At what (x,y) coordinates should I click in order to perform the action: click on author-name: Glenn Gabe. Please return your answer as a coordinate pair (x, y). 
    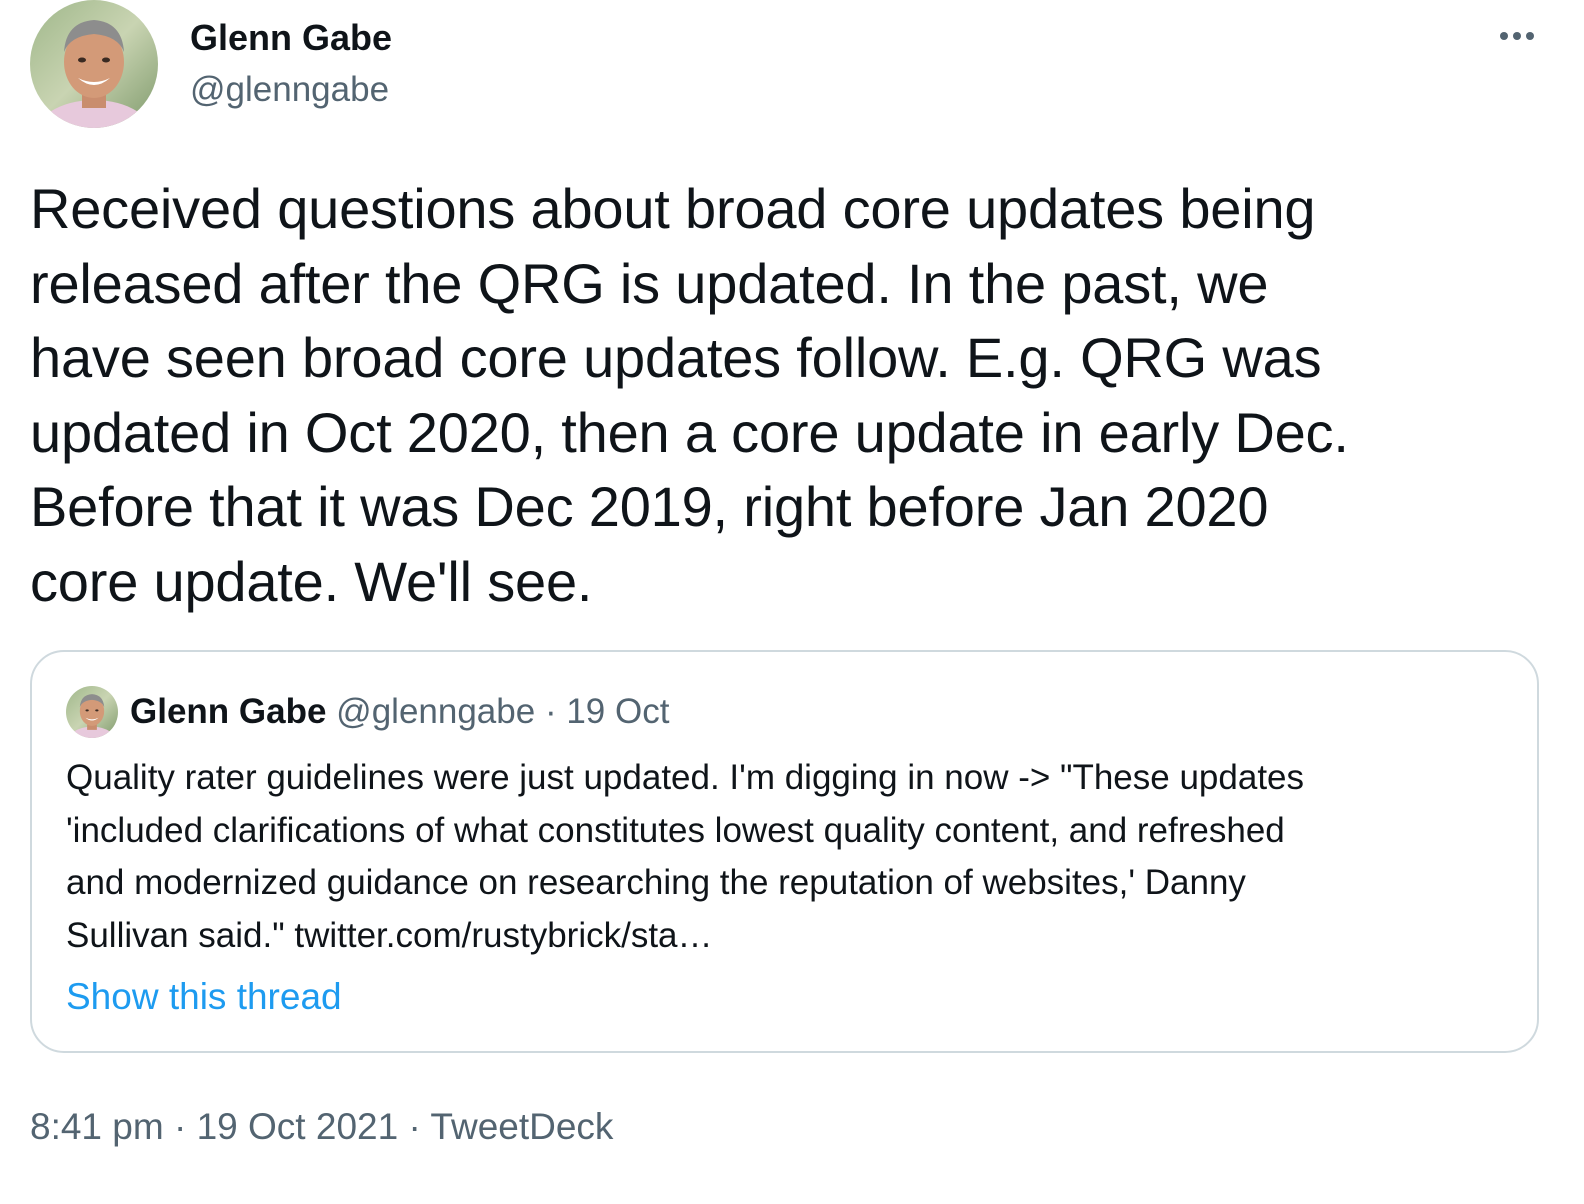
    Looking at the image, I should click on (291, 38).